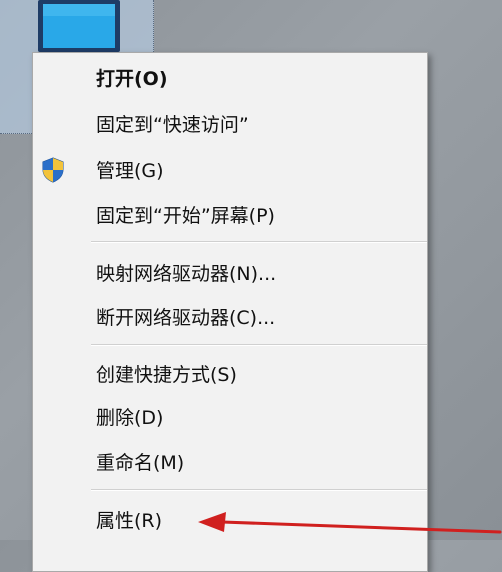  What do you see at coordinates (185, 215) in the screenshot?
I see `menu-item-label: 固定到“开始”屏幕(P)` at bounding box center [185, 215].